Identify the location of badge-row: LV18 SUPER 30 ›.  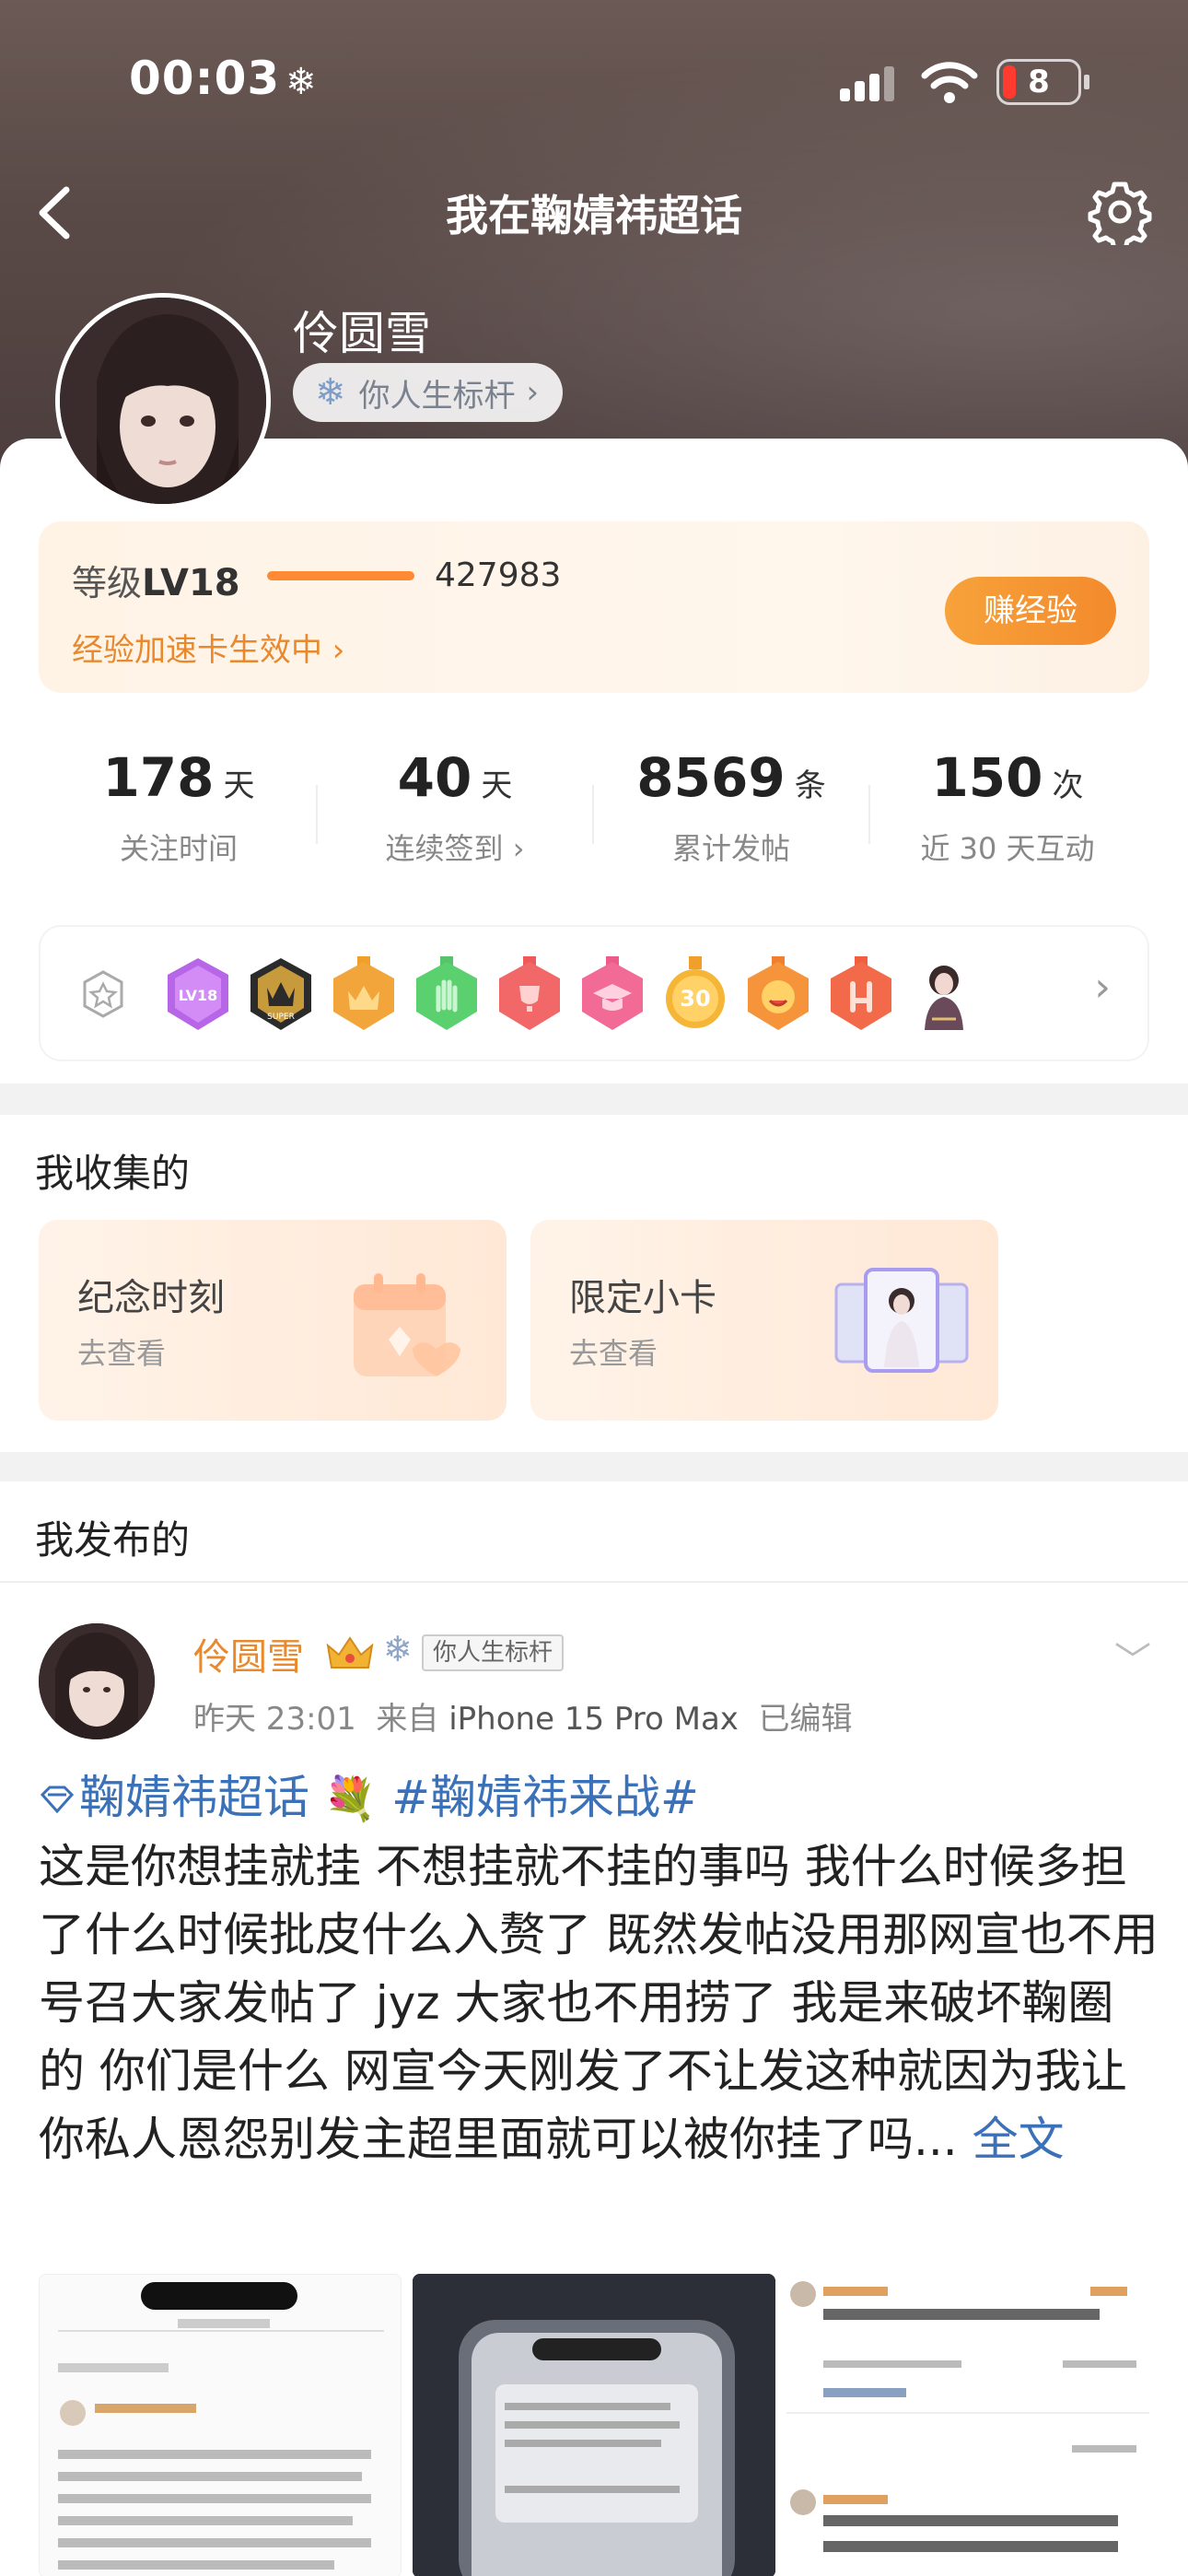
(594, 993).